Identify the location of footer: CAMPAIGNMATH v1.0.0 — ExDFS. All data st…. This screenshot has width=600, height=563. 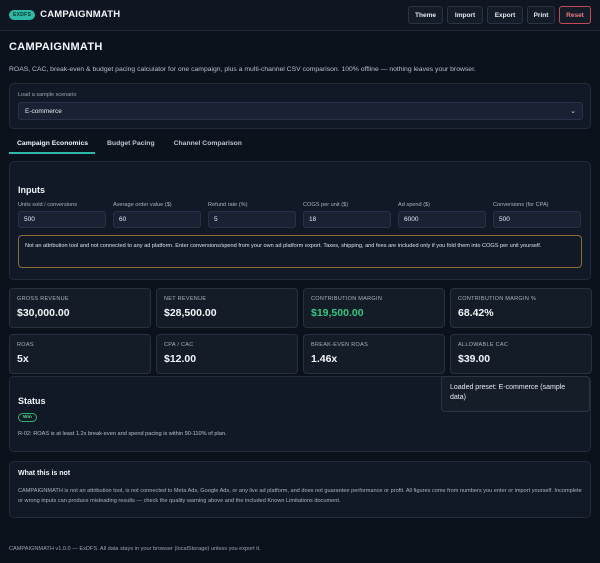
(135, 549).